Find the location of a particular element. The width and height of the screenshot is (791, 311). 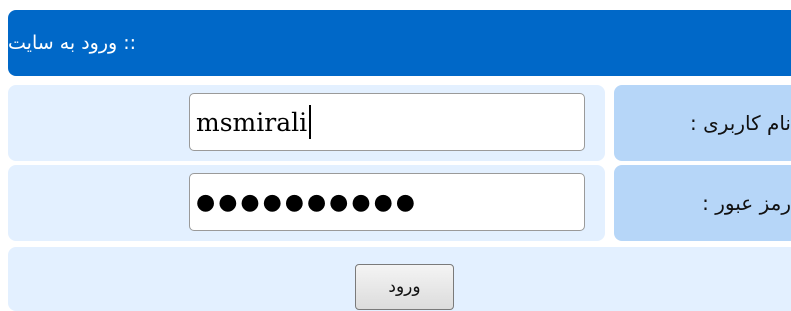

text-caret is located at coordinates (310, 122).